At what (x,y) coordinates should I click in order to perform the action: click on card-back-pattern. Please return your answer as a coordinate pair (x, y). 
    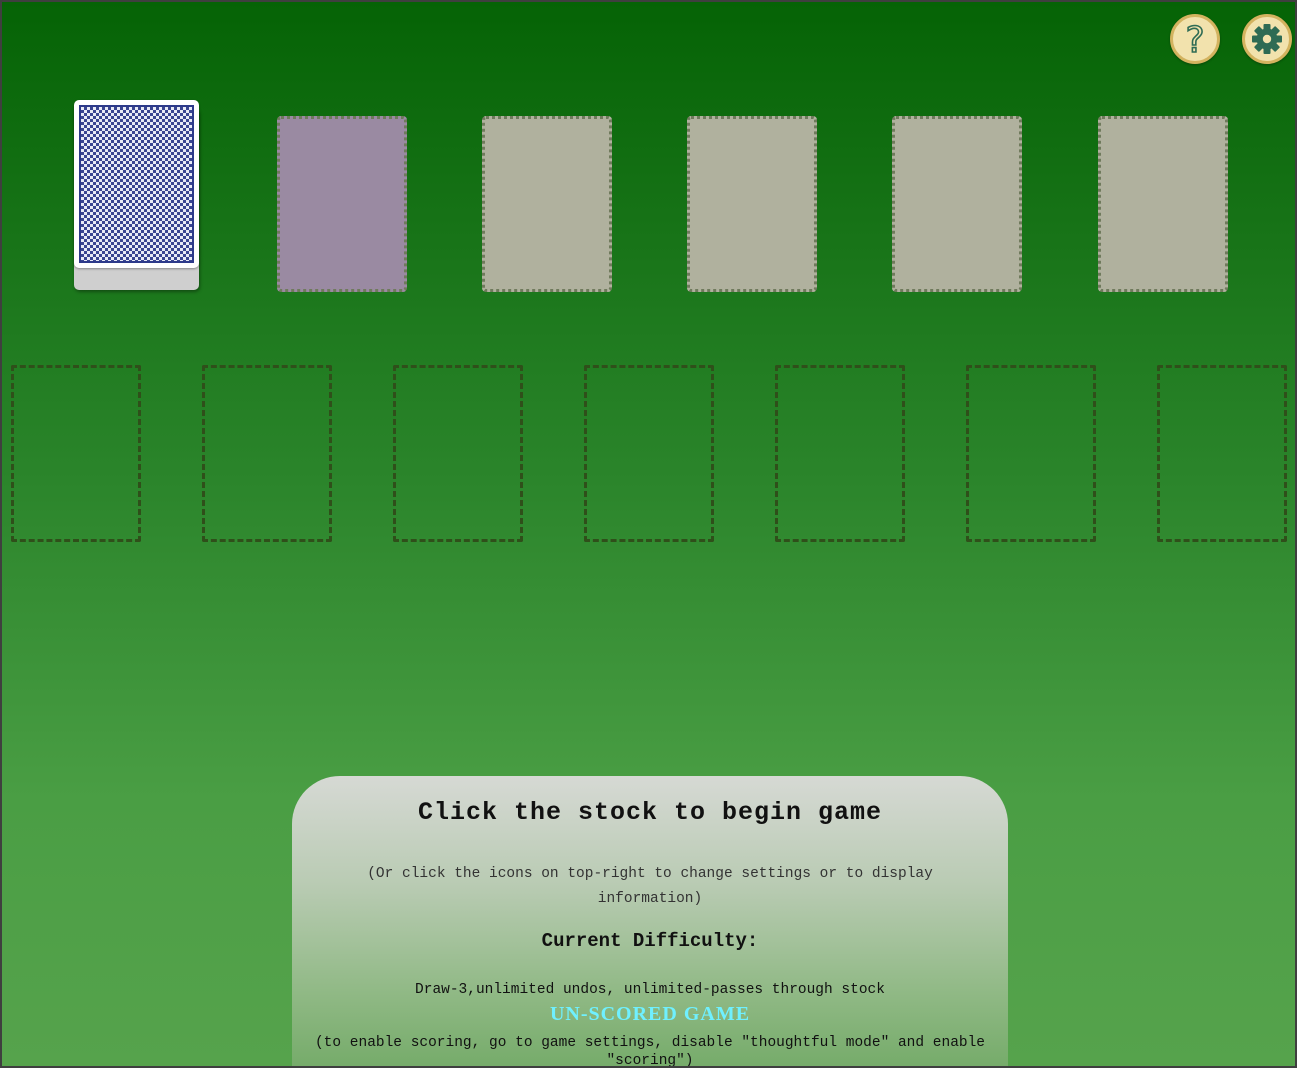
    Looking at the image, I should click on (136, 184).